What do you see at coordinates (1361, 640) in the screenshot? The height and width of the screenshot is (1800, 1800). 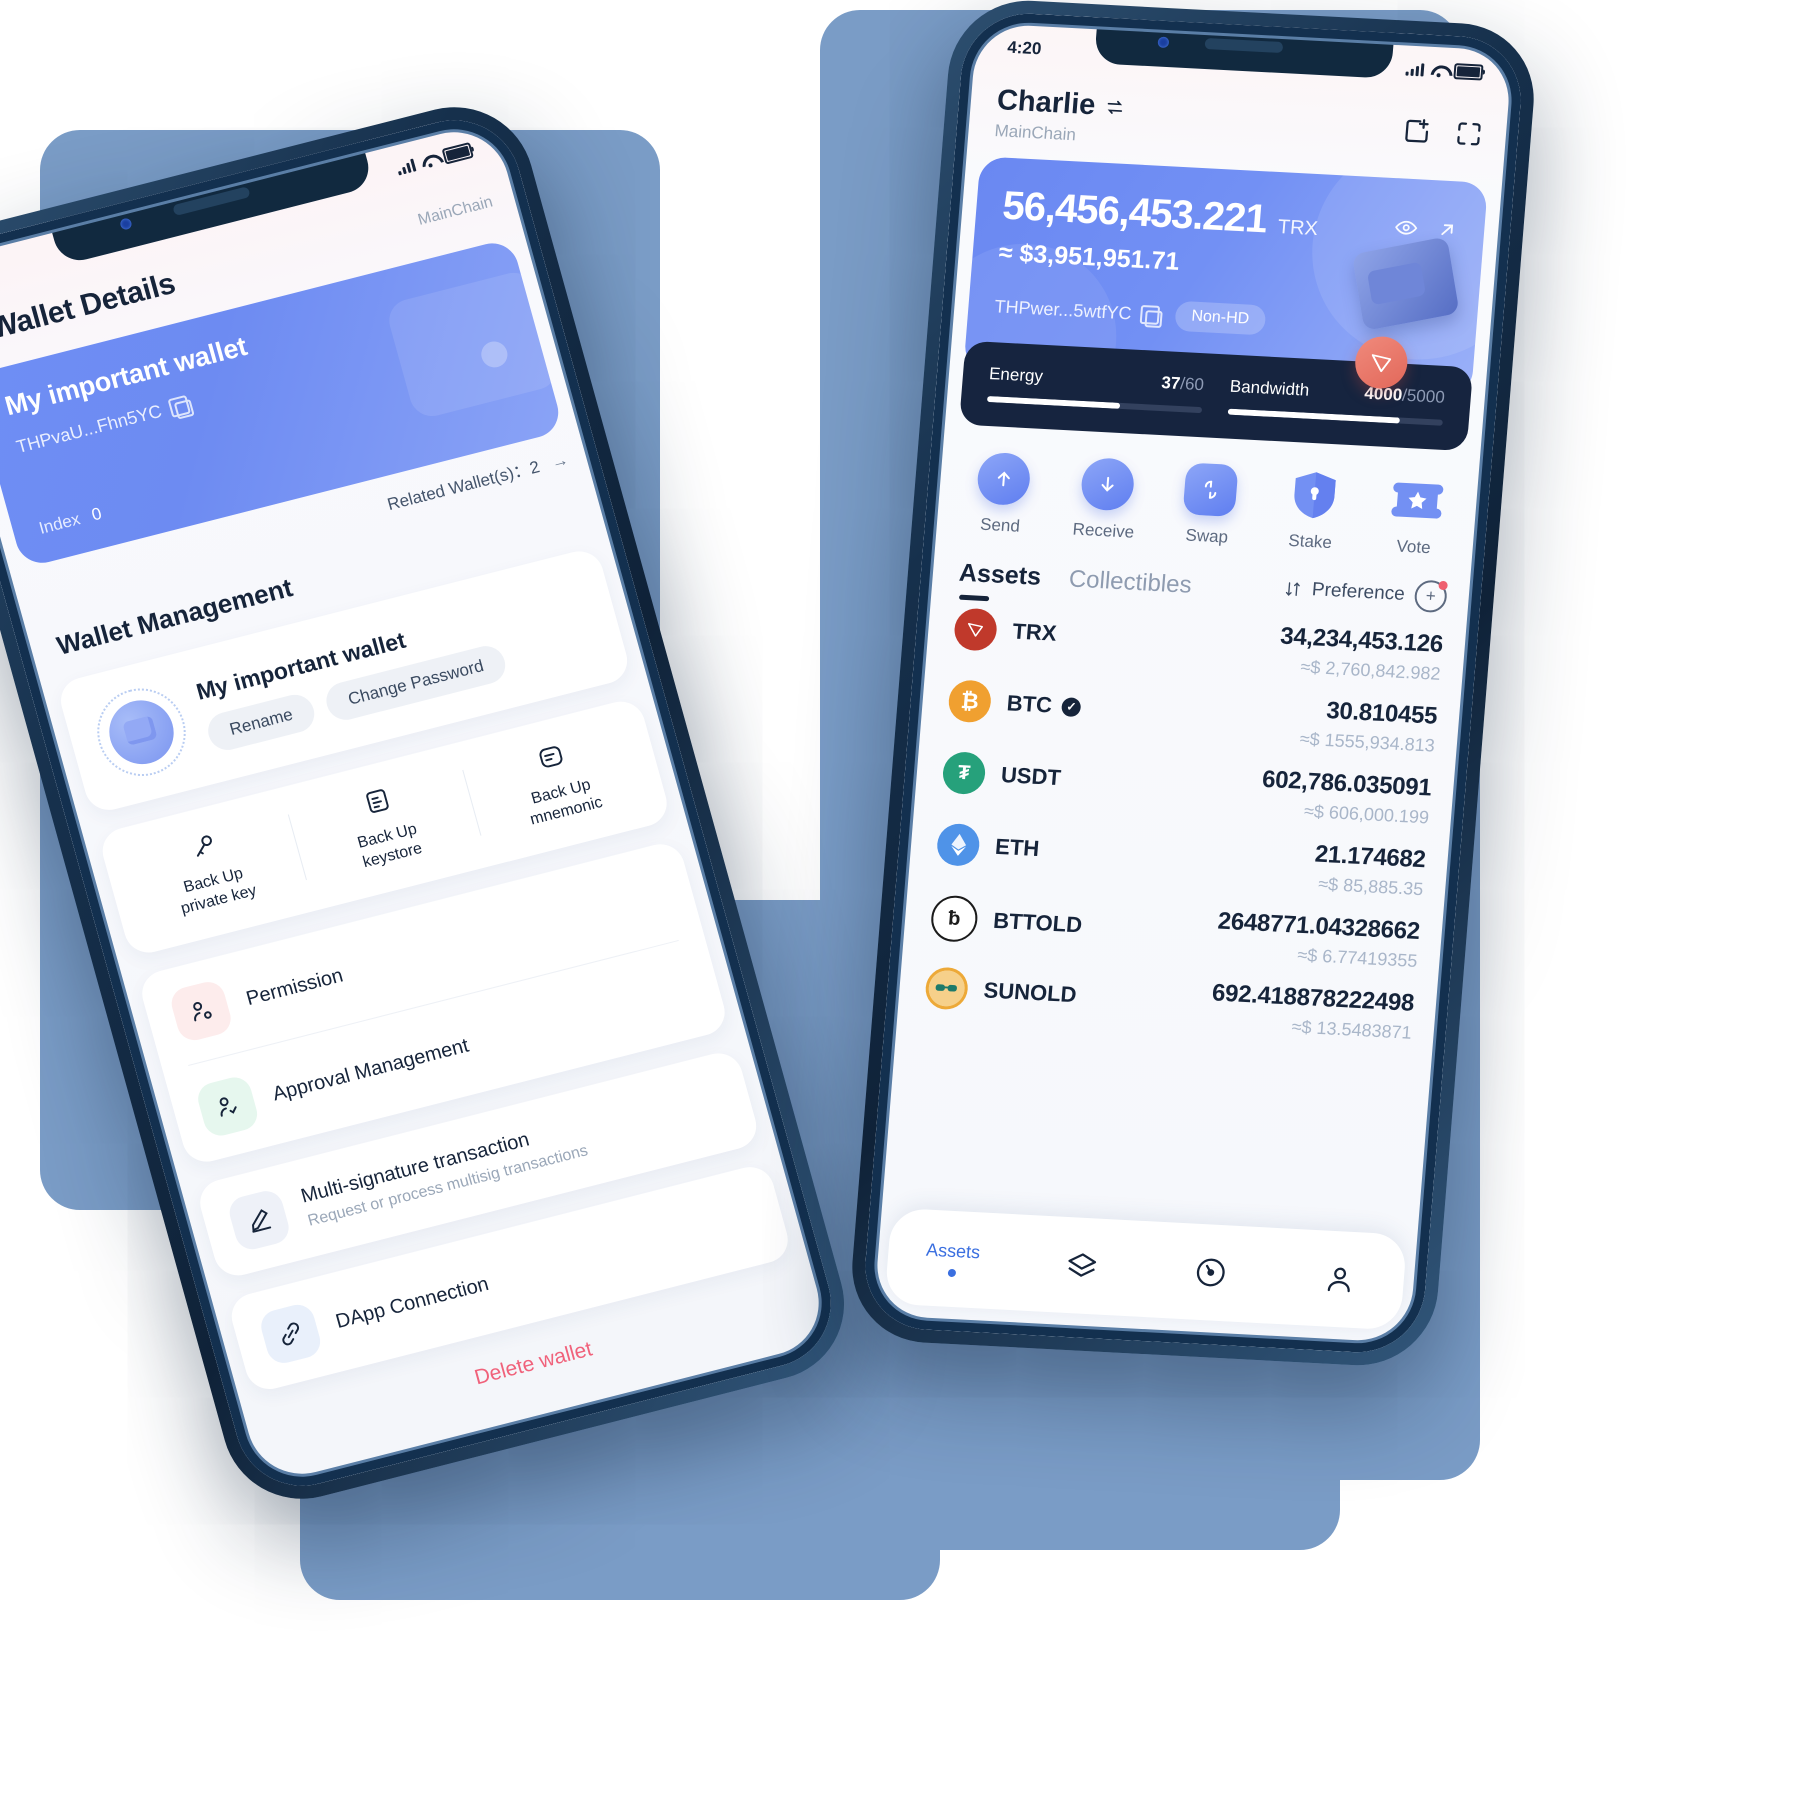 I see `asset-amount: 34,234,453.126` at bounding box center [1361, 640].